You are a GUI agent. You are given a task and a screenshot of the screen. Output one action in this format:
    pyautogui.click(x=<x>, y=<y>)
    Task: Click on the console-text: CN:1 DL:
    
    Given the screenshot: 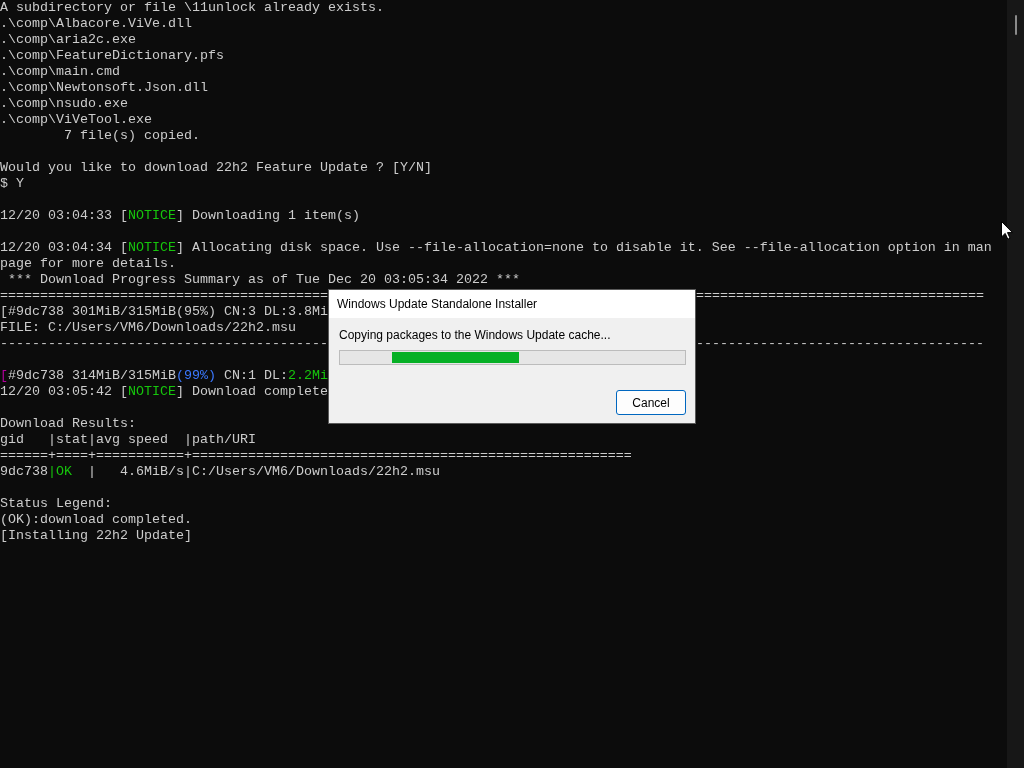 What is the action you would take?
    pyautogui.click(x=255, y=375)
    